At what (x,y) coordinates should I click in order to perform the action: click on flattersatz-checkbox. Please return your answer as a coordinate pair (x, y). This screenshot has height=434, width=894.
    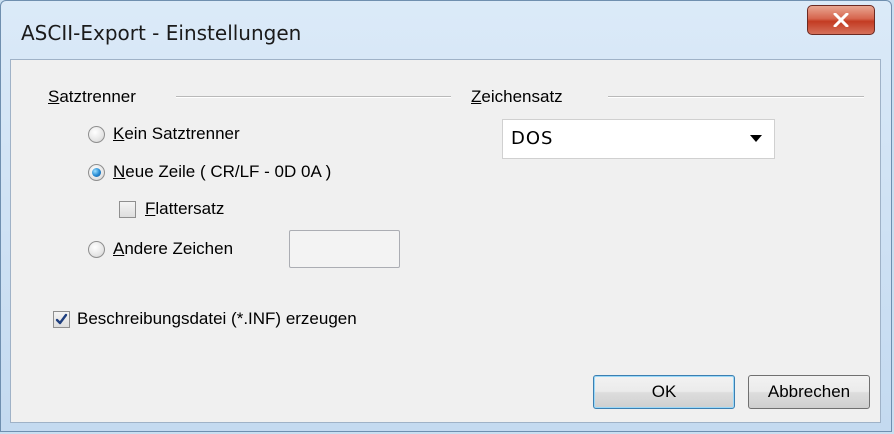
    Looking at the image, I should click on (127, 209).